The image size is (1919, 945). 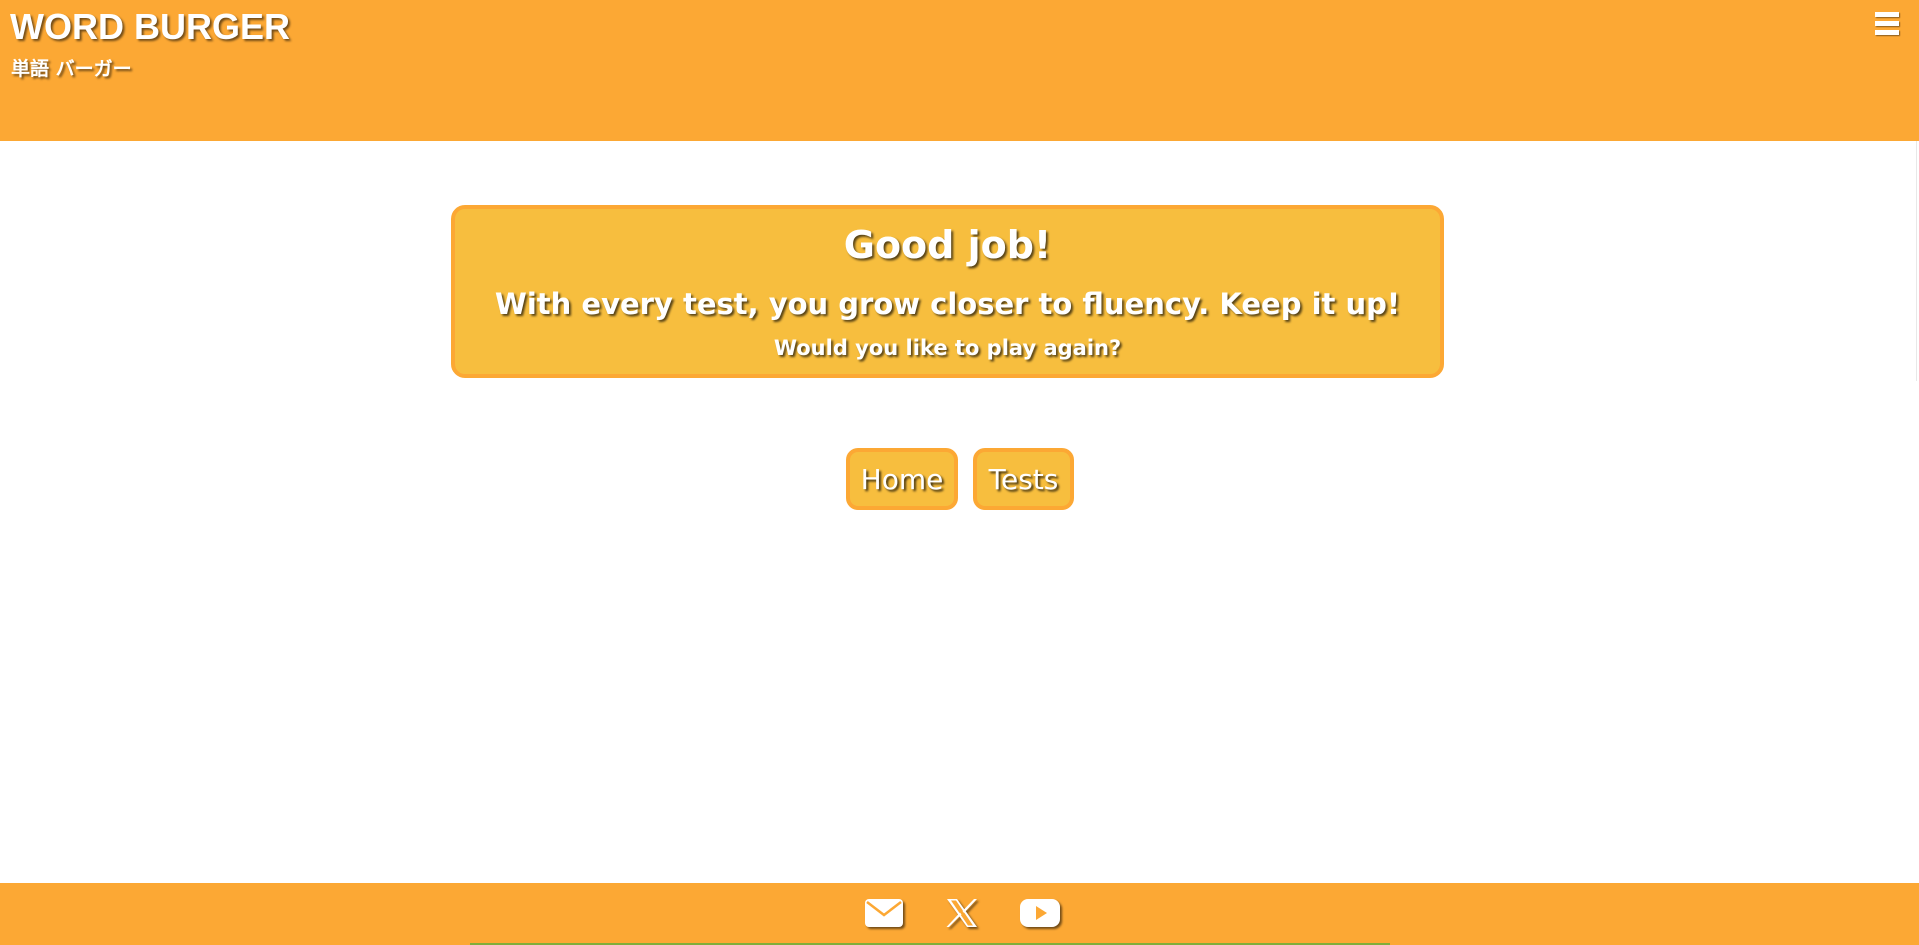 What do you see at coordinates (959, 70) in the screenshot?
I see `site-header: WORD BURGER 単語 バーガー` at bounding box center [959, 70].